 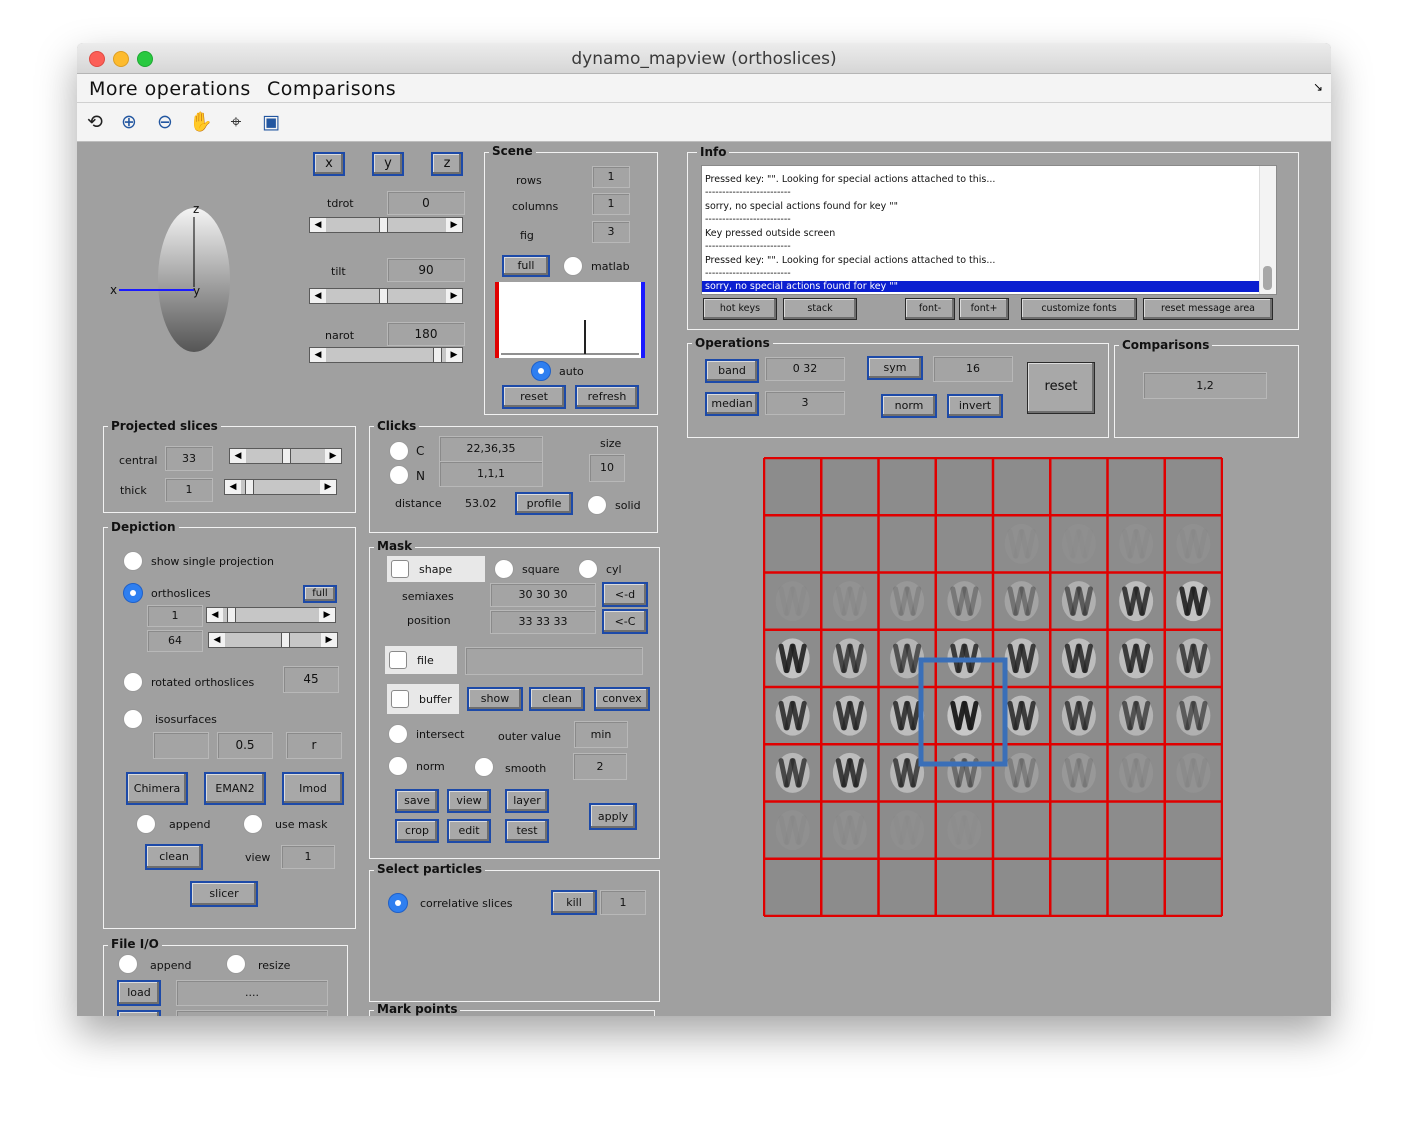 What do you see at coordinates (484, 767) in the screenshot?
I see `smooth-radio` at bounding box center [484, 767].